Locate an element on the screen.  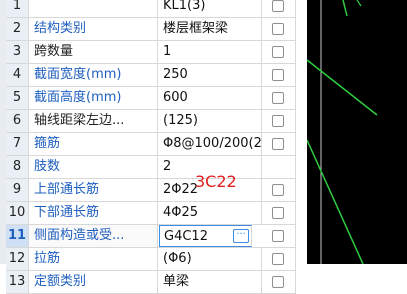
row-number: 9 is located at coordinates (17, 190).